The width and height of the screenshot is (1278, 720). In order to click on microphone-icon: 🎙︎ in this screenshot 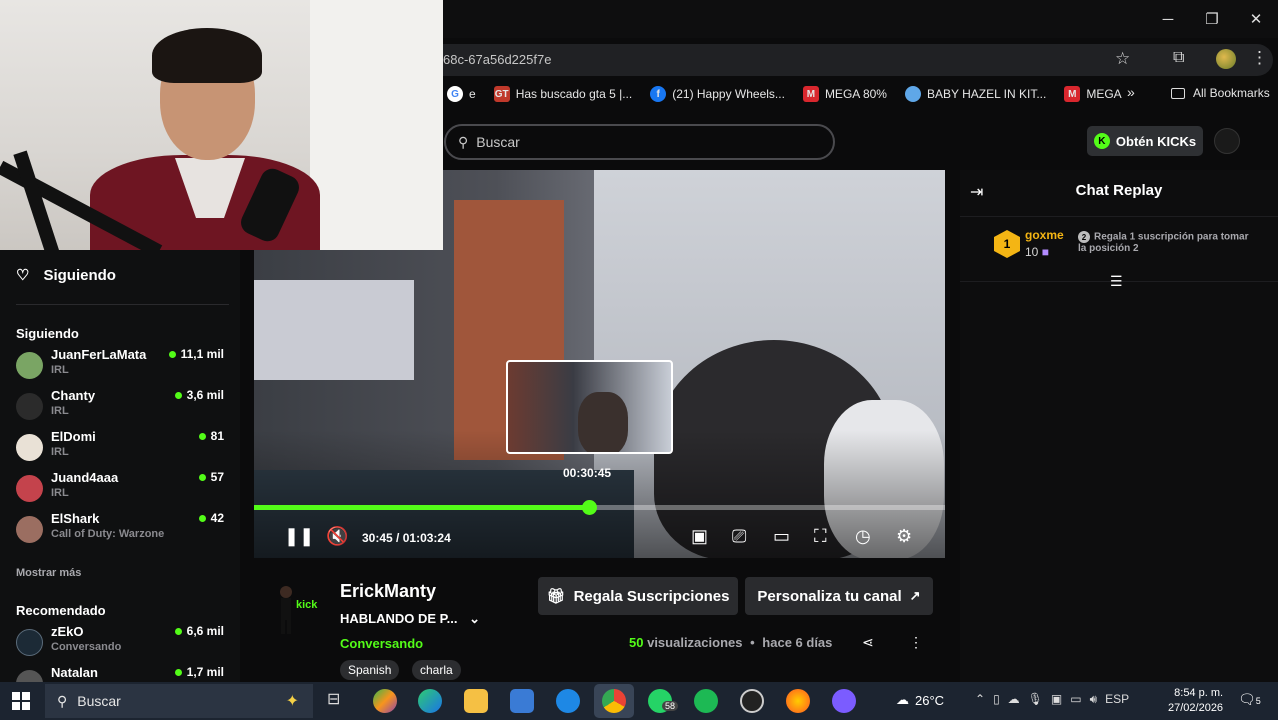, I will do `click(1035, 699)`.